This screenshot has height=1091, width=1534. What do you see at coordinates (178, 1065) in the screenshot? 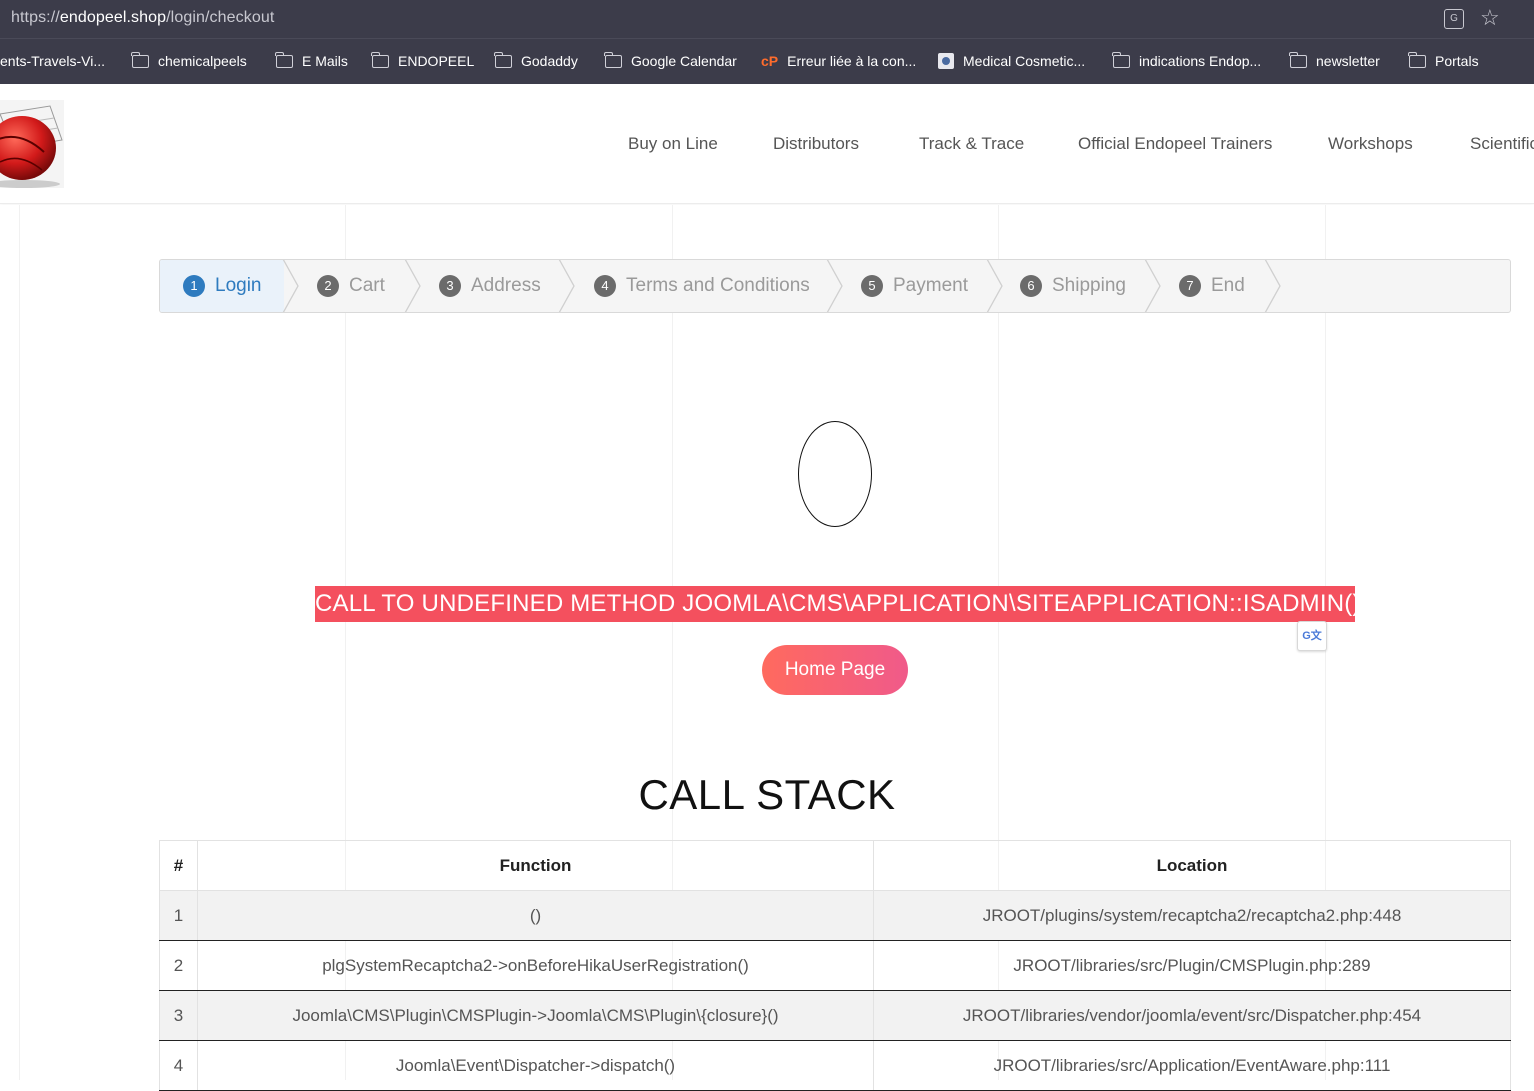
I see `row-number: 4` at bounding box center [178, 1065].